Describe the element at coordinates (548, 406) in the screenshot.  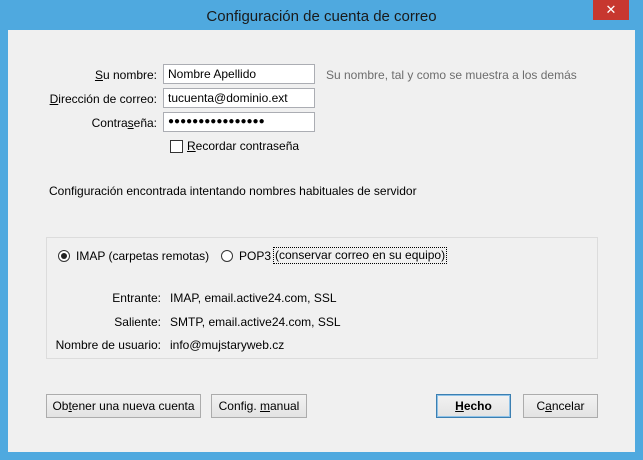
I see `cancel-accel: a` at that location.